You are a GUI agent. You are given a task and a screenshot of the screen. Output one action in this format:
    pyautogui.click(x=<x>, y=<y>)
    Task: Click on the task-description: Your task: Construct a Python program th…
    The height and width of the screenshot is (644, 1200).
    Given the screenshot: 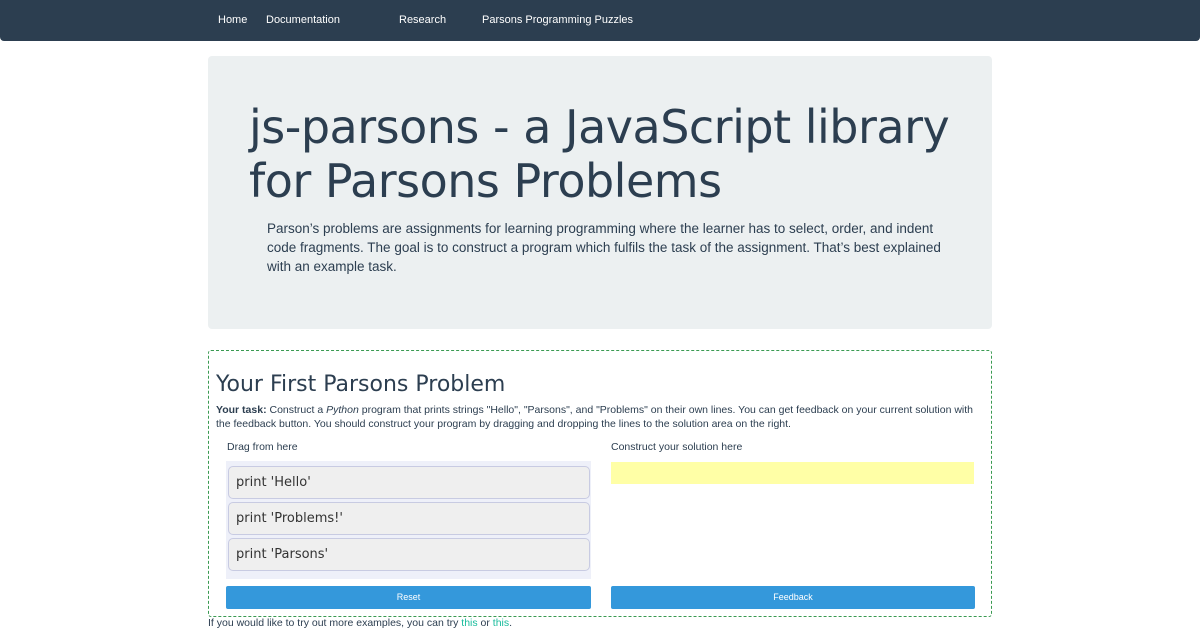 What is the action you would take?
    pyautogui.click(x=596, y=417)
    